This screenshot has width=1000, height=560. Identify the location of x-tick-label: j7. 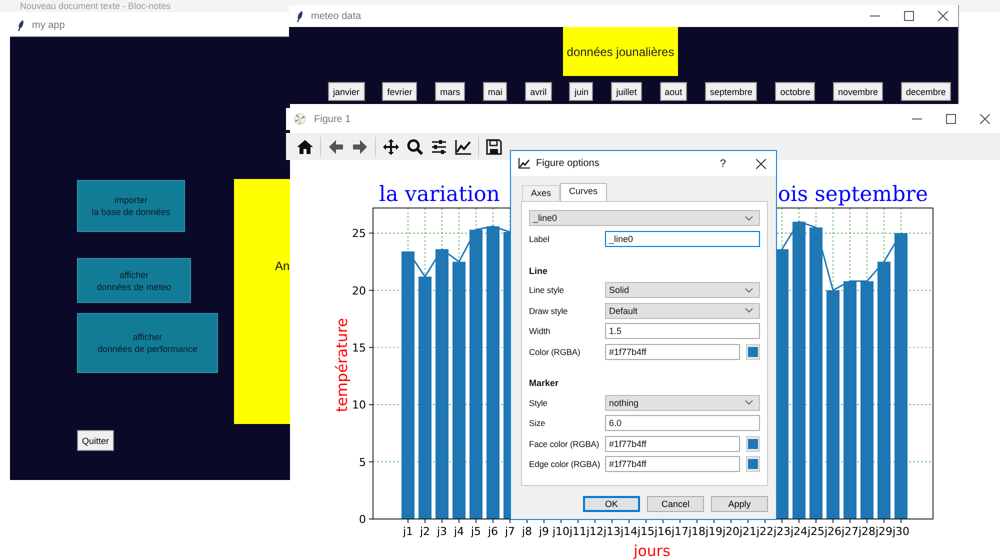
(510, 531).